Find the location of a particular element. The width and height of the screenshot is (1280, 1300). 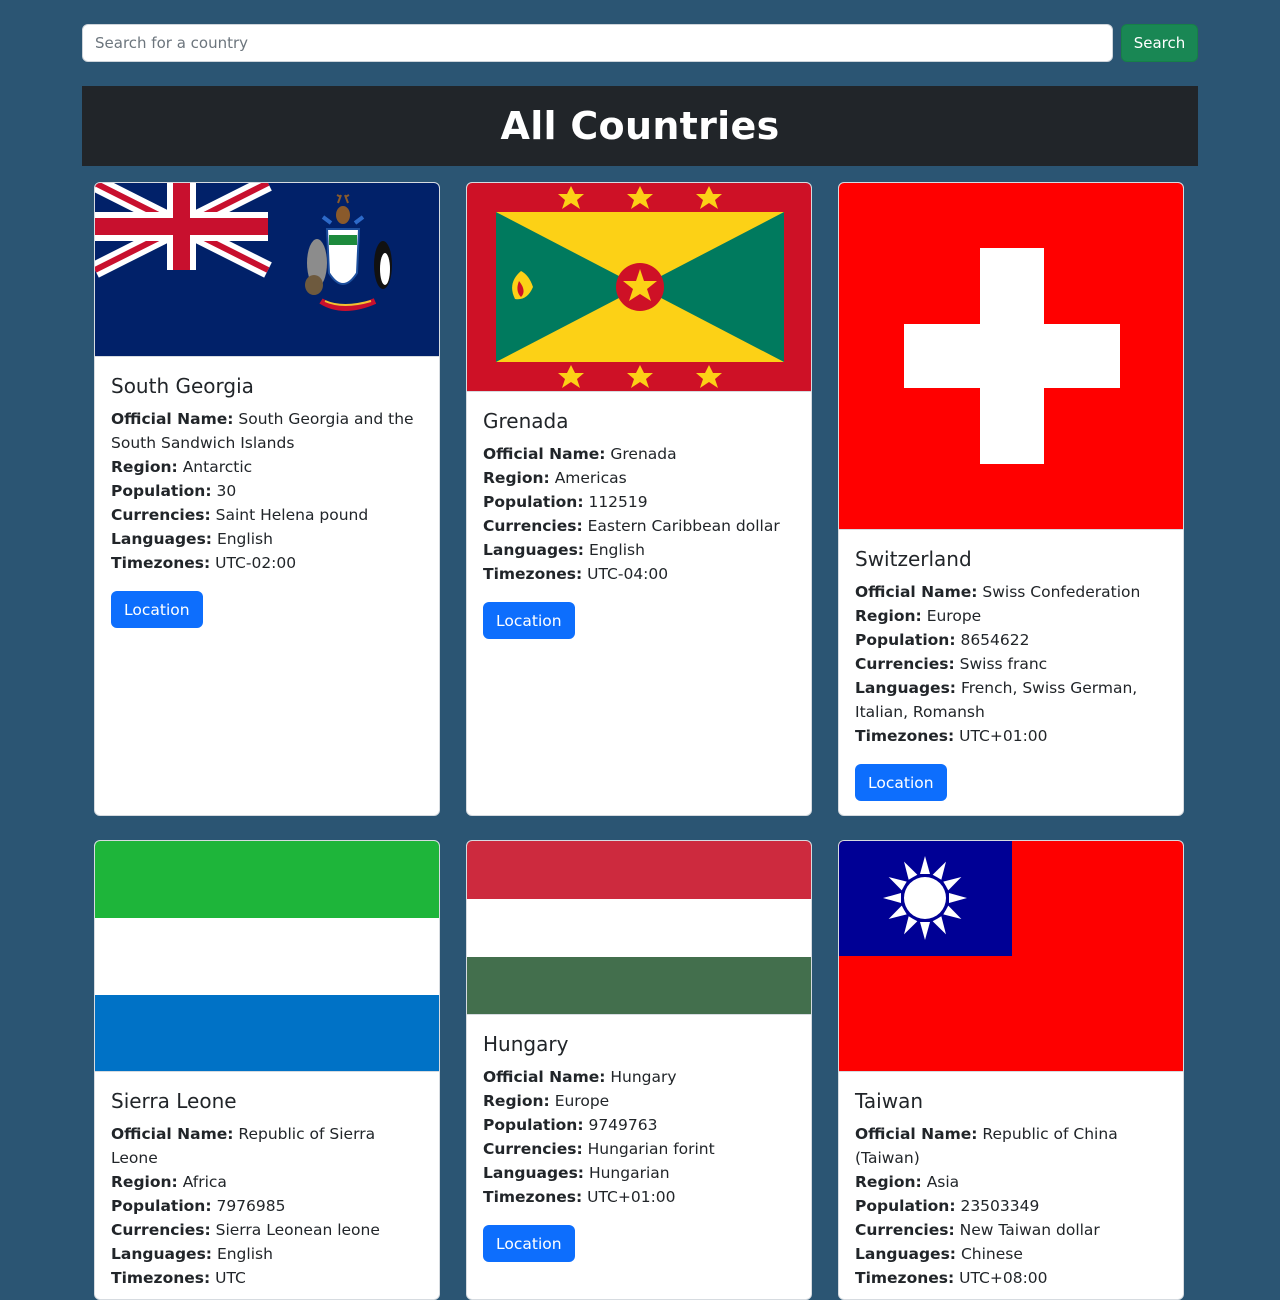

country-name: Sierra Leone is located at coordinates (174, 1101).